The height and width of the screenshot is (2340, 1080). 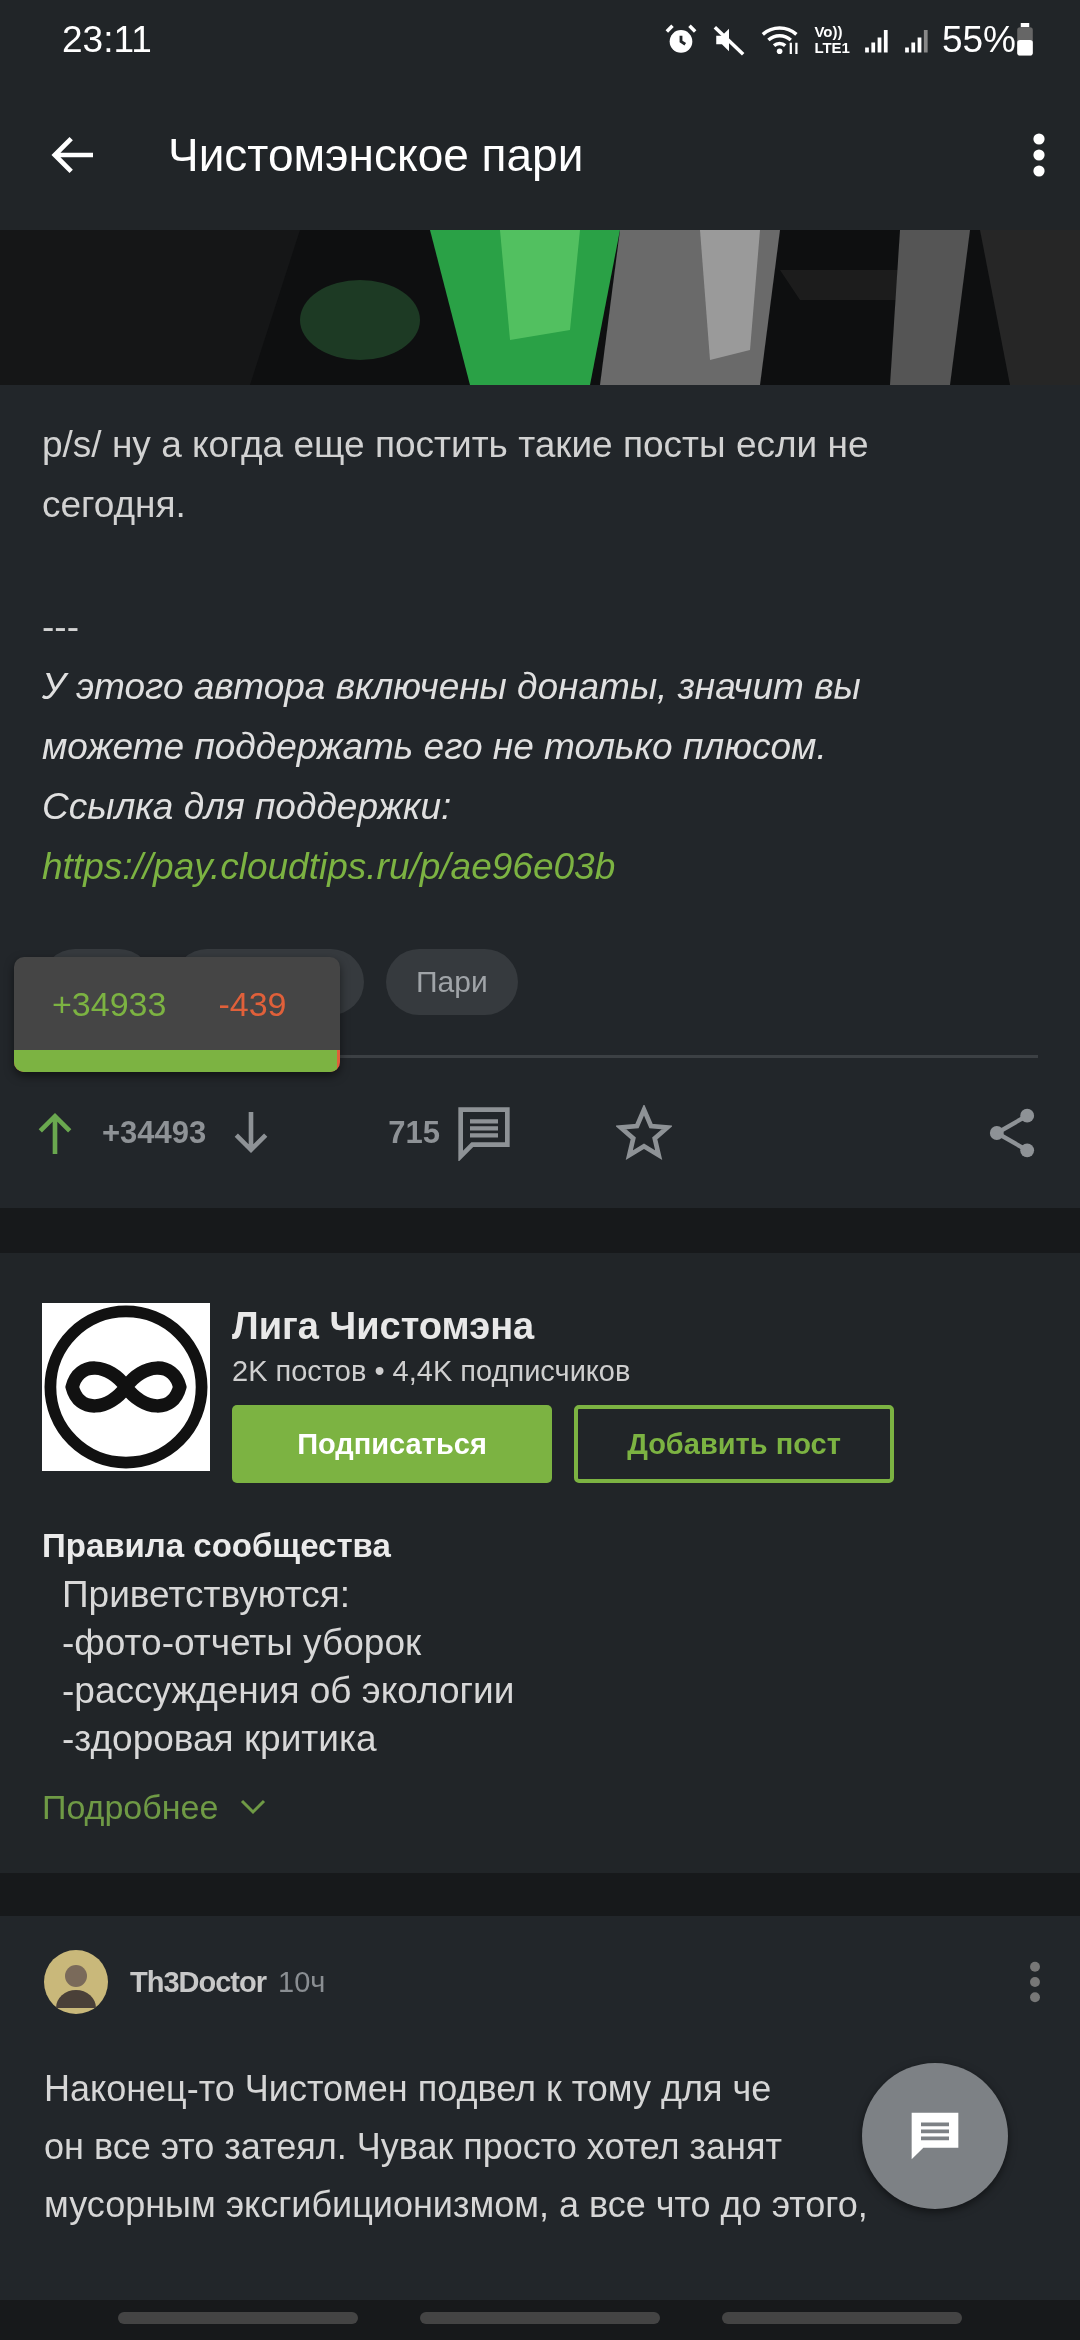 What do you see at coordinates (206, 1595) in the screenshot?
I see `rule-text: Приветствуются:` at bounding box center [206, 1595].